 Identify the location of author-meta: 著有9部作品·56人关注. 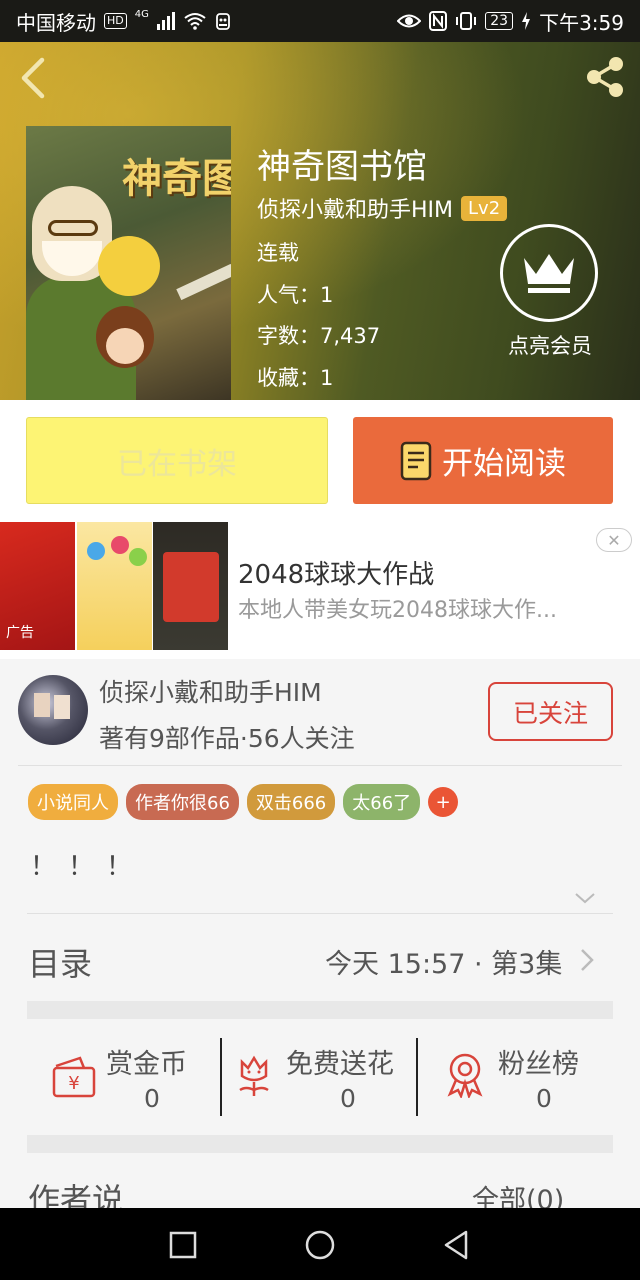
(227, 738).